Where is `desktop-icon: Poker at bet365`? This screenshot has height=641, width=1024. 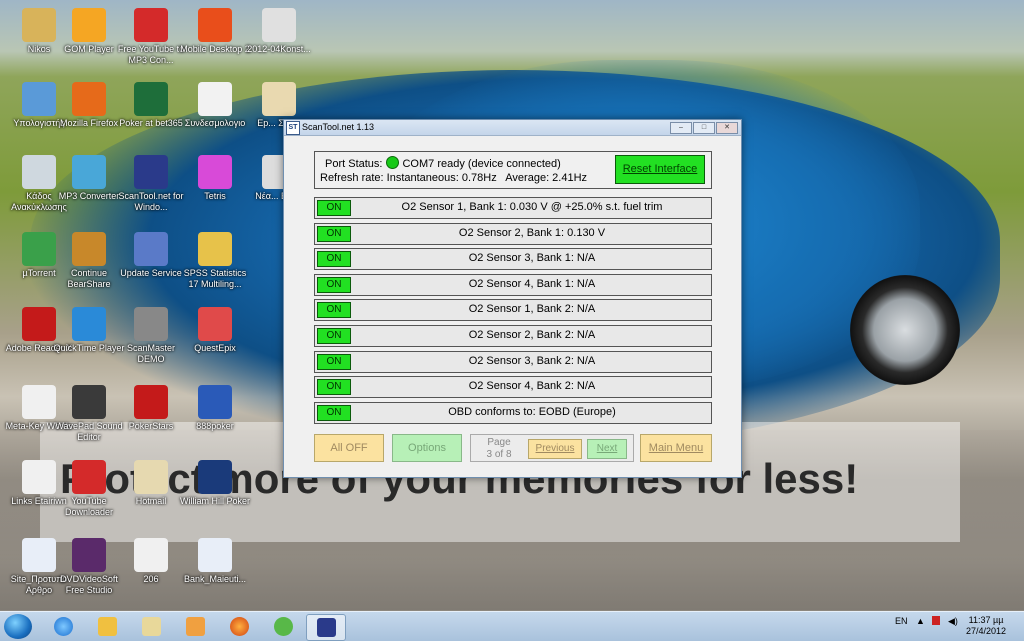
desktop-icon: Poker at bet365 is located at coordinates (151, 105).